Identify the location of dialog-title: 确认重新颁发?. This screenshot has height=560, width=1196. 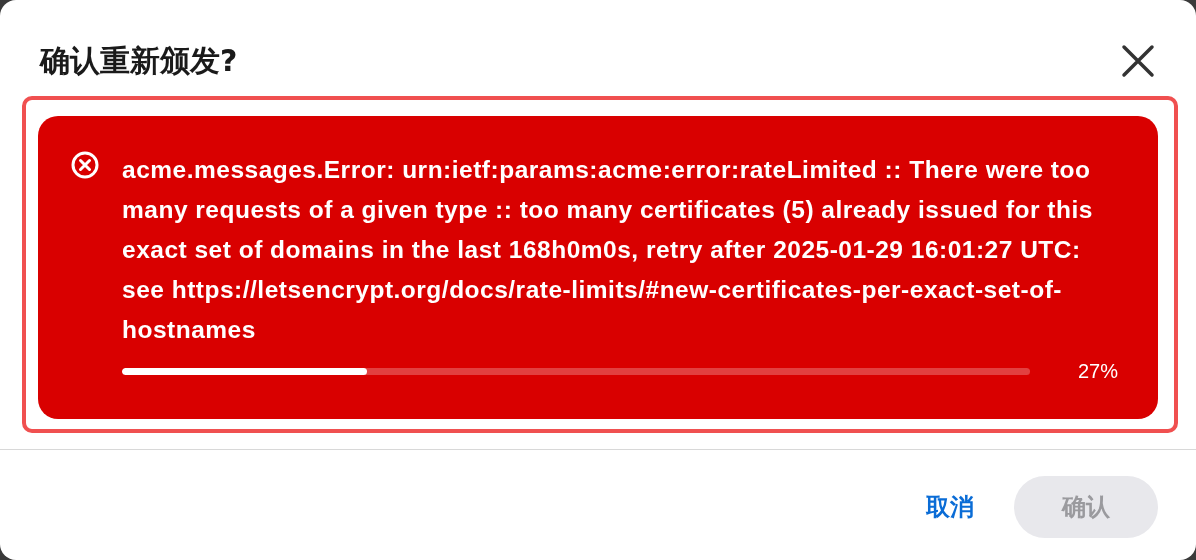
(139, 60).